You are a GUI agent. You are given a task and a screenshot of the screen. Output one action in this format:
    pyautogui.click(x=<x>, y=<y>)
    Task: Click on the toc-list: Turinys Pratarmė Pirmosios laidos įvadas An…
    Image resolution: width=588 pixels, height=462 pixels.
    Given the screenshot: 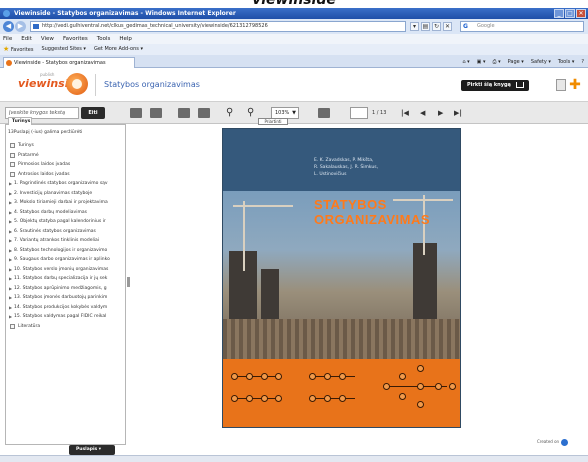 What is the action you would take?
    pyautogui.click(x=66, y=236)
    